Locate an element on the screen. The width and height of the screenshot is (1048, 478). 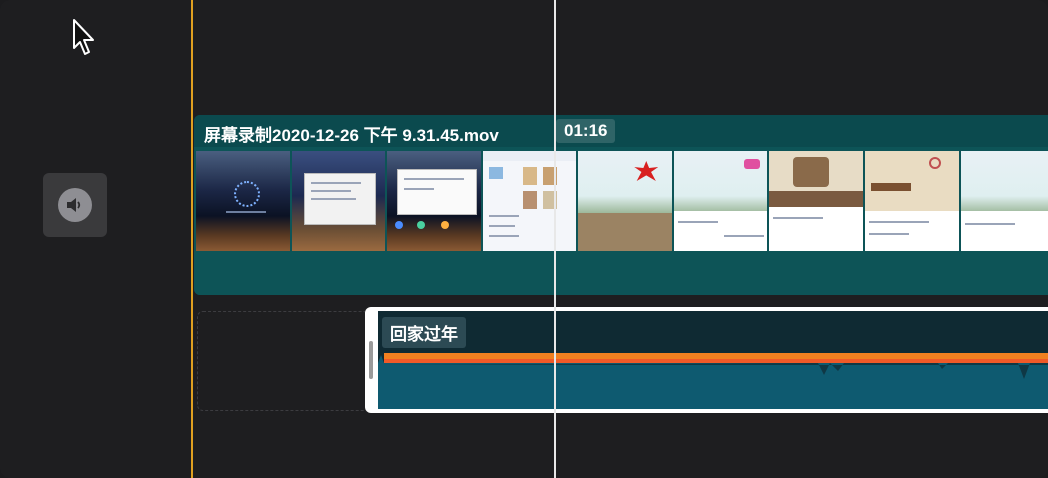
playhead is located at coordinates (555, 239).